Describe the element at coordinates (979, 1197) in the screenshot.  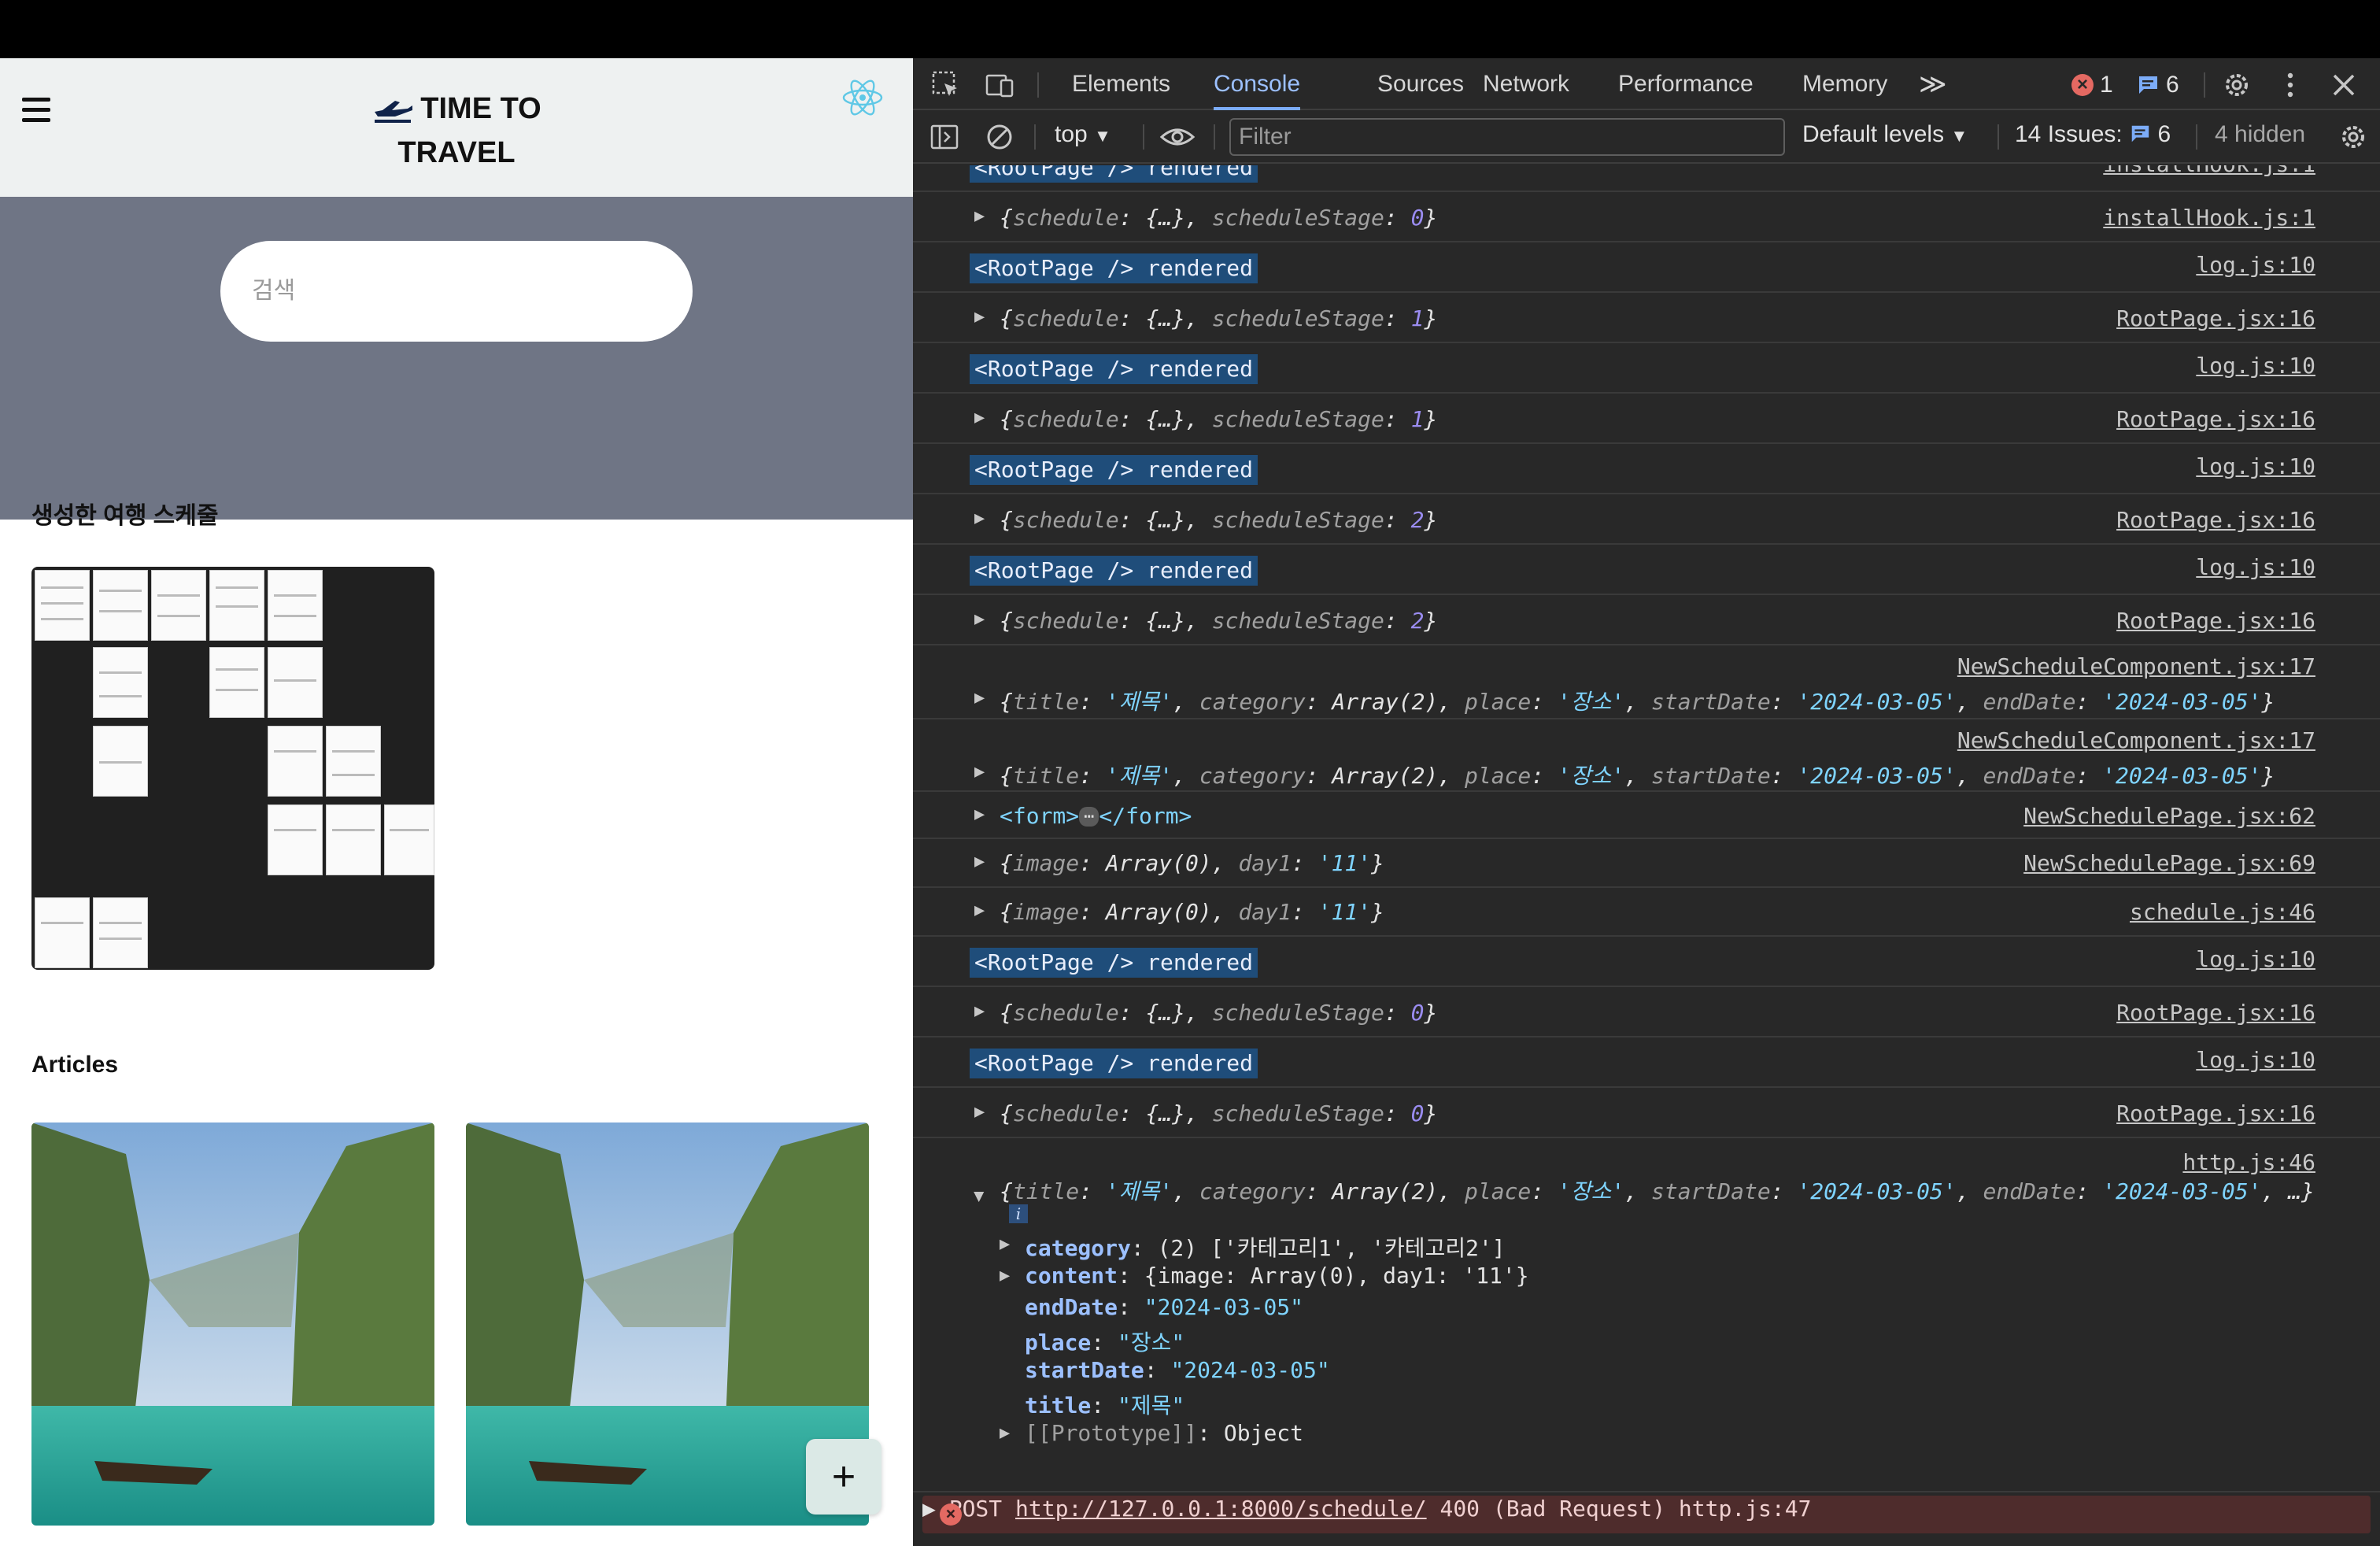
I see `collapse-arrow-icon: ▶` at that location.